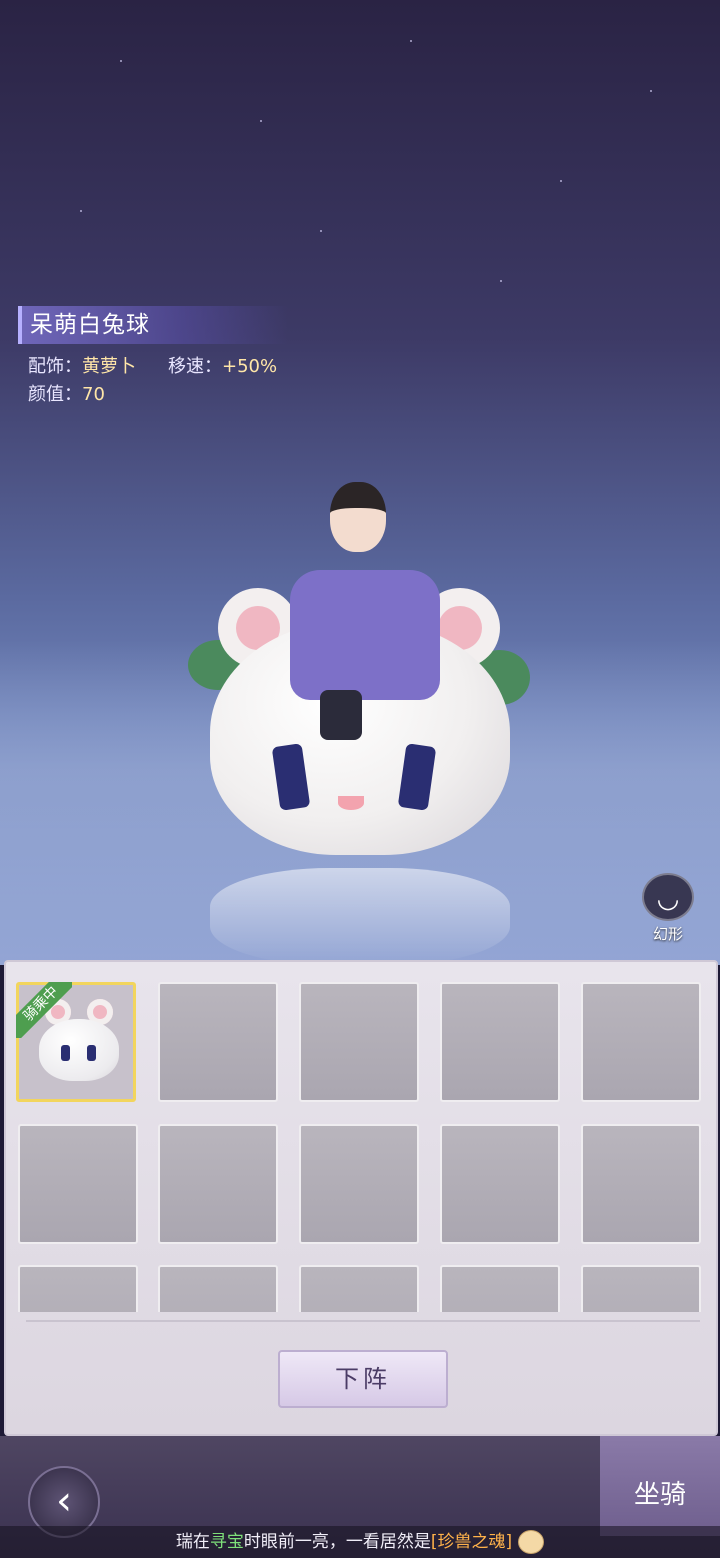 The width and height of the screenshot is (720, 1558). Describe the element at coordinates (55, 394) in the screenshot. I see `beauty-label: 颜值：` at that location.